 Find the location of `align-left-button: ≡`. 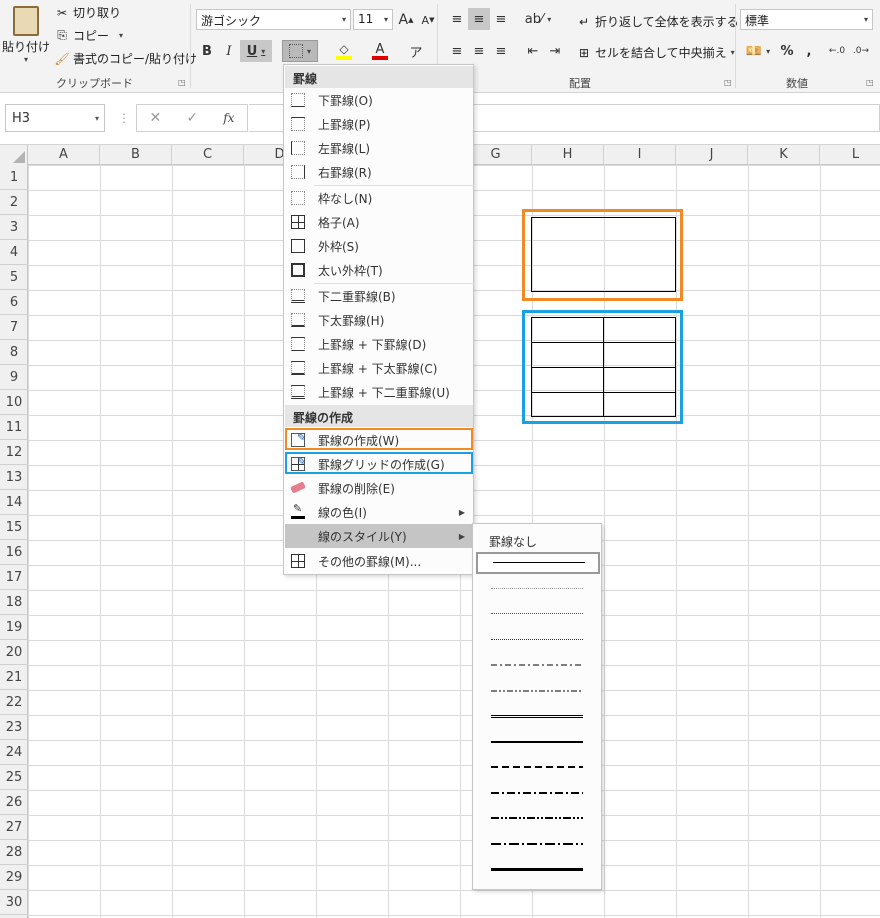

align-left-button: ≡ is located at coordinates (457, 51).